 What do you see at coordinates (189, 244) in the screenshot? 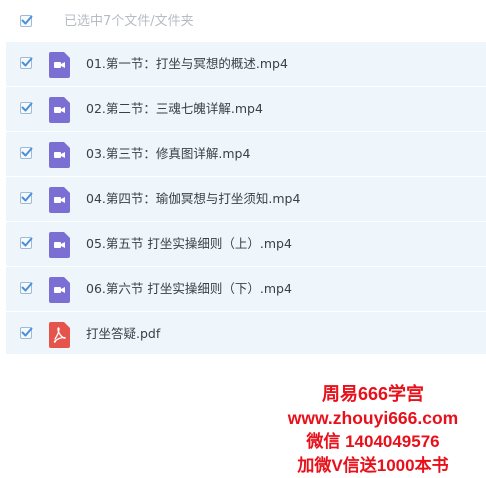
I see `file-name: 05.第五节 打坐实操细则（上）.mp4` at bounding box center [189, 244].